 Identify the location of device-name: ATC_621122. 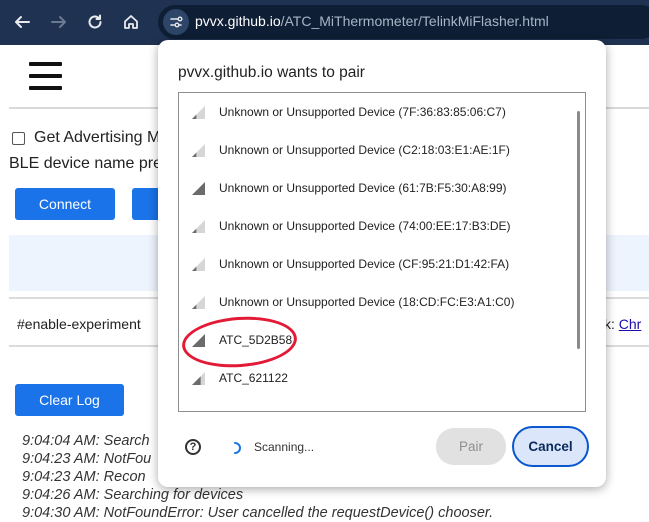
(253, 378).